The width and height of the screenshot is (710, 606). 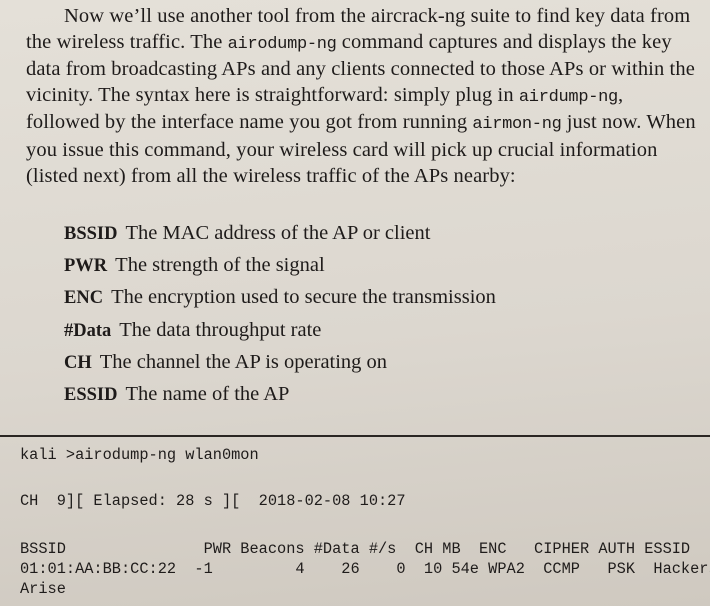 I want to click on terminal-table-row-wrap: Arise, so click(x=43, y=589).